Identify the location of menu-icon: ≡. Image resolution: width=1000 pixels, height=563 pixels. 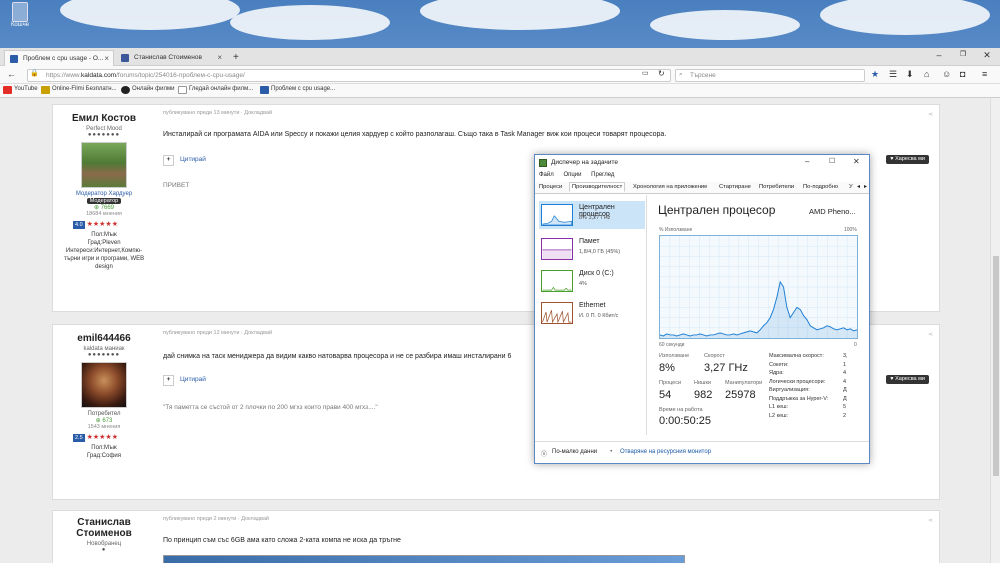
(984, 74).